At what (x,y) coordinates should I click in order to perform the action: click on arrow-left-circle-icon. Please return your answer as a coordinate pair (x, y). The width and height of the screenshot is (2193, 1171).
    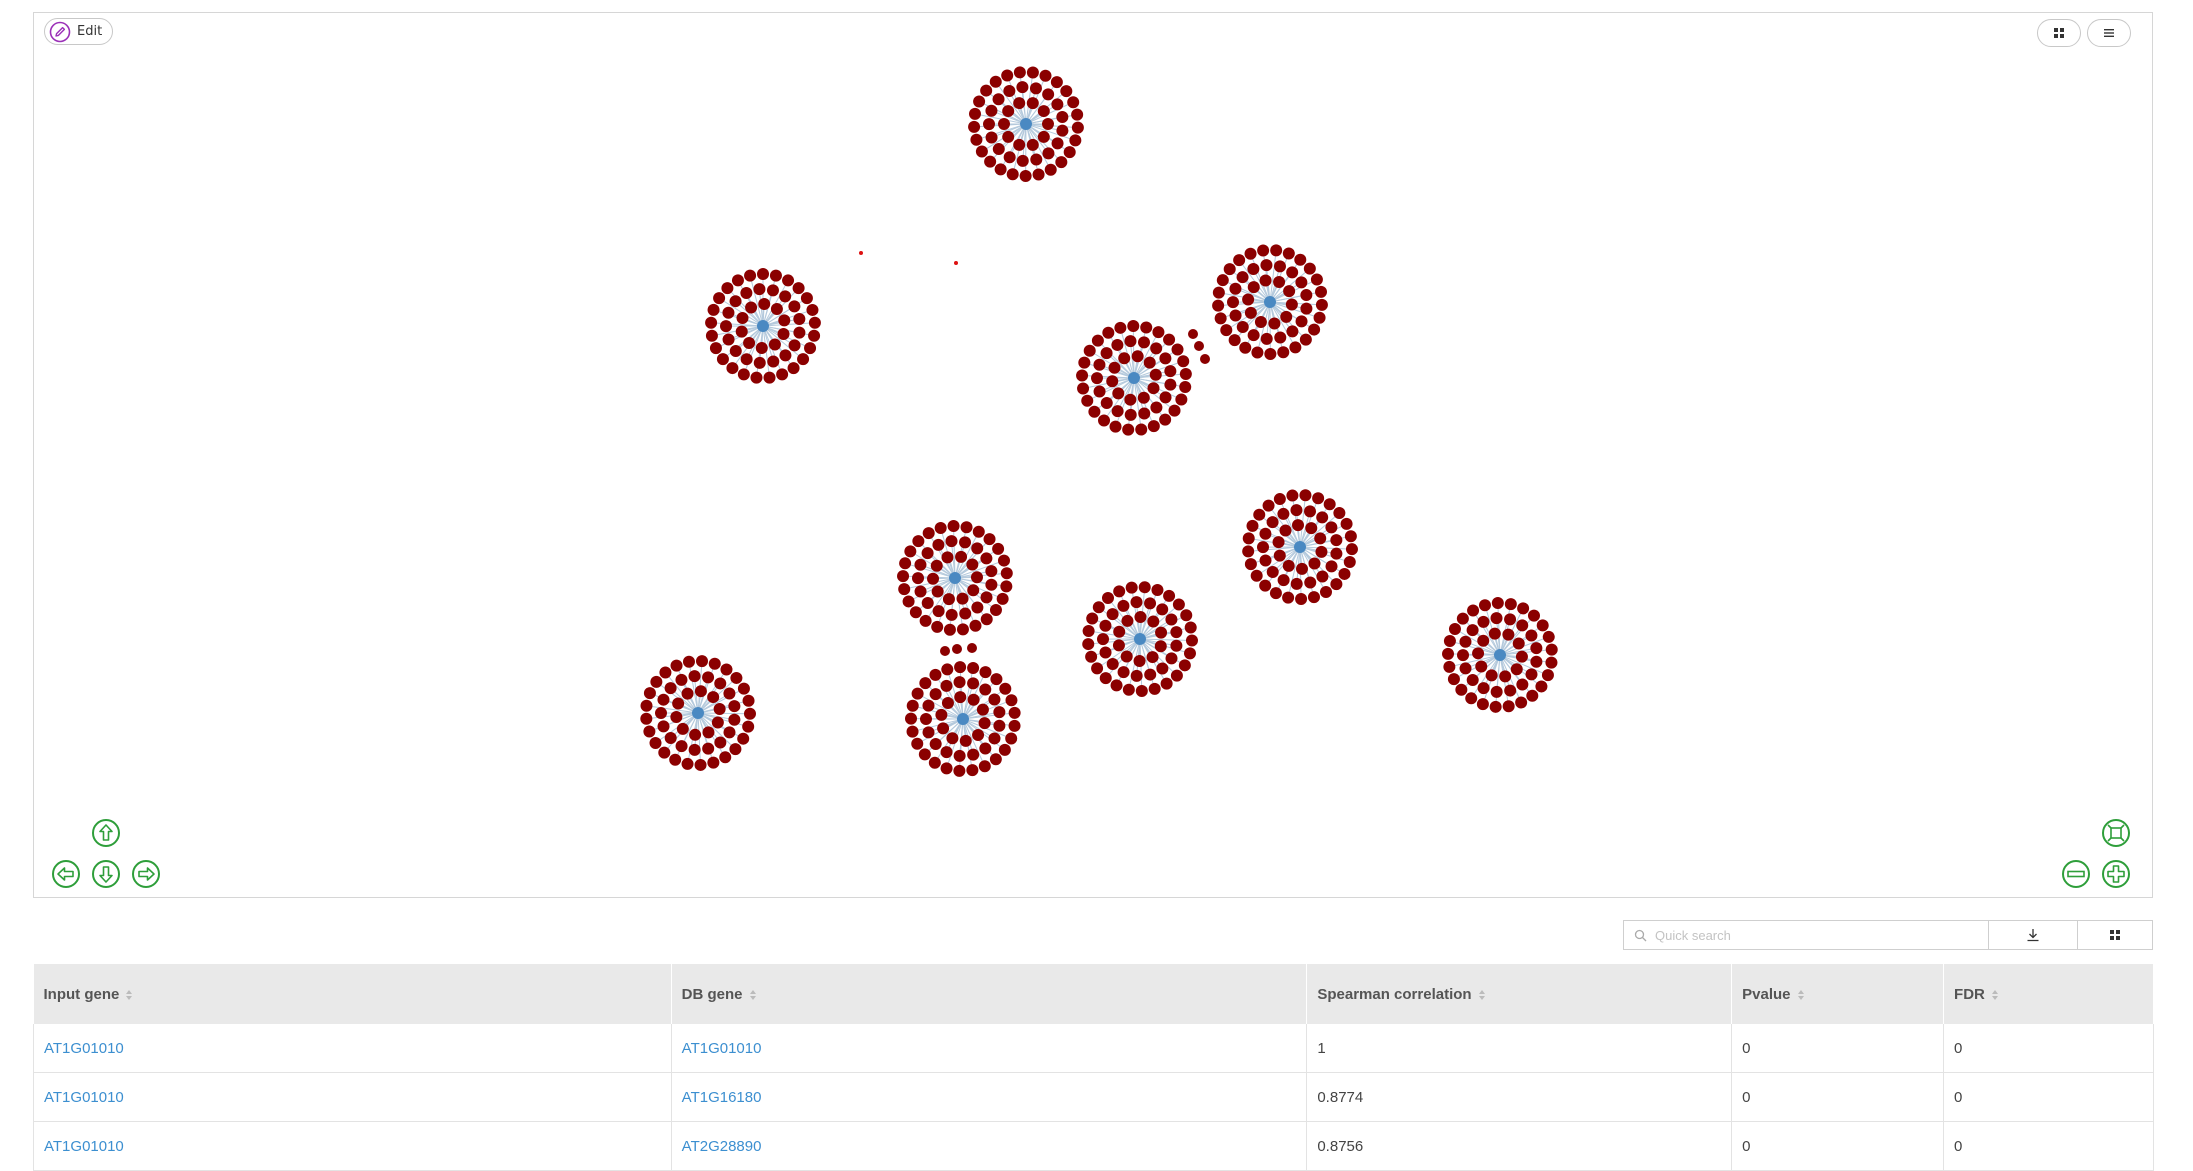
    Looking at the image, I should click on (66, 874).